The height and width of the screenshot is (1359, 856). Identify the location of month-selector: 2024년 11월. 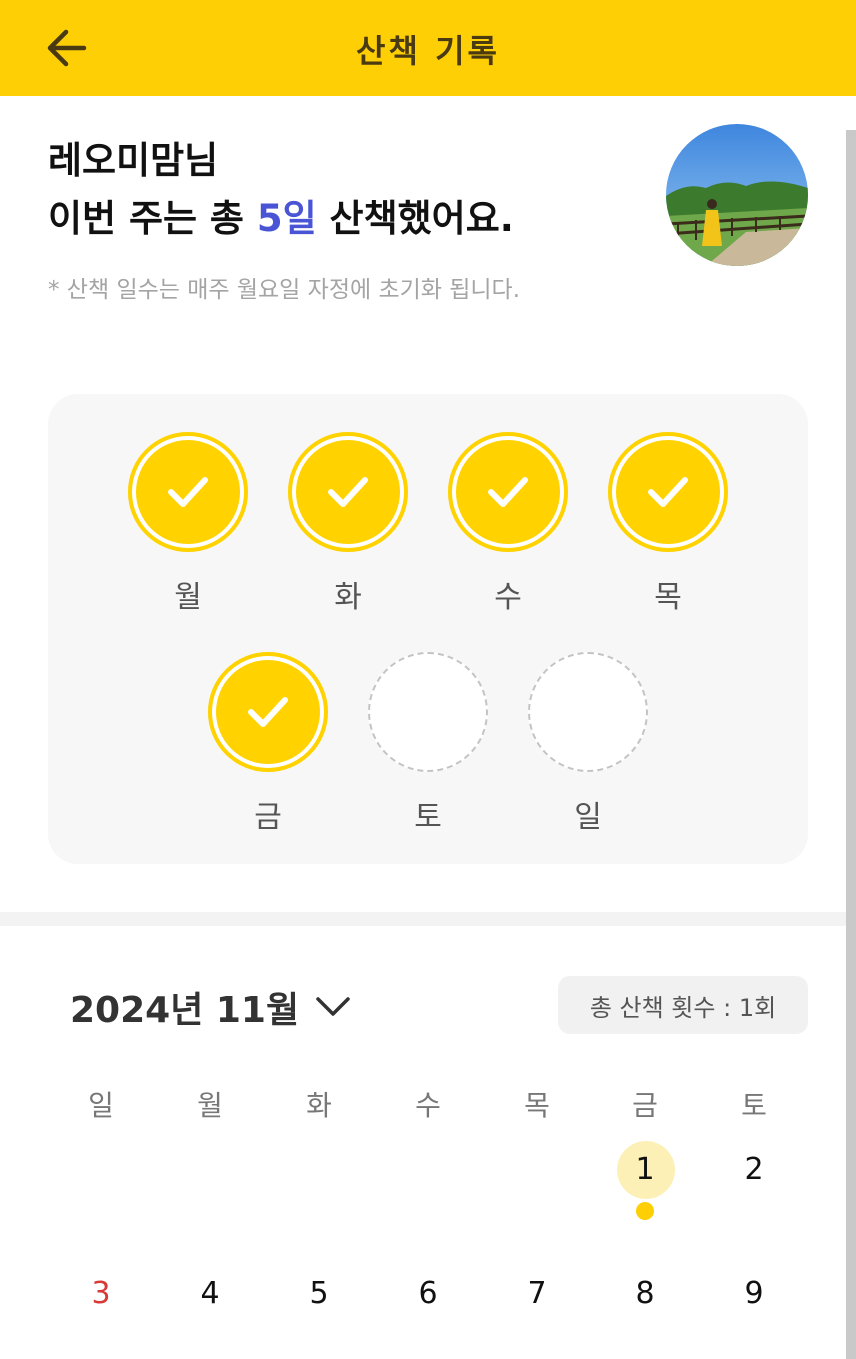
(210, 1007).